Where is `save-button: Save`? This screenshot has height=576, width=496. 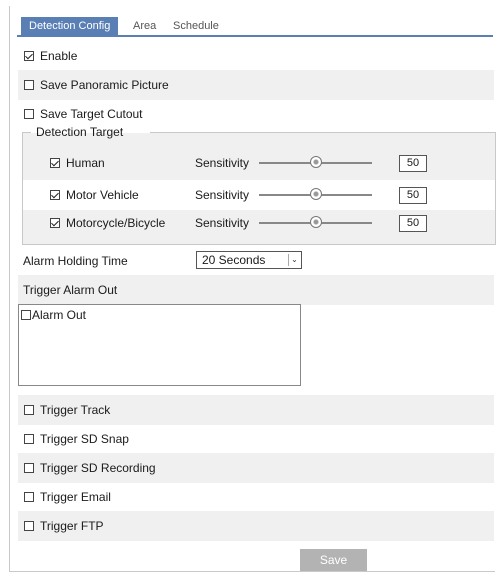
save-button: Save is located at coordinates (333, 560).